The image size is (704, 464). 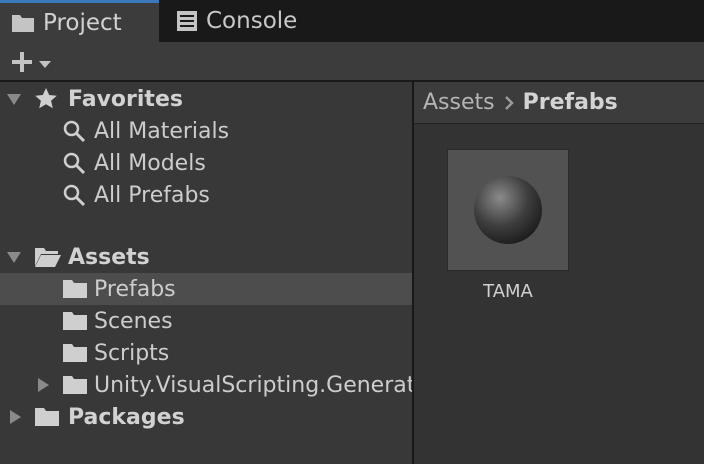 I want to click on tree-item-label: Packages, so click(x=126, y=417).